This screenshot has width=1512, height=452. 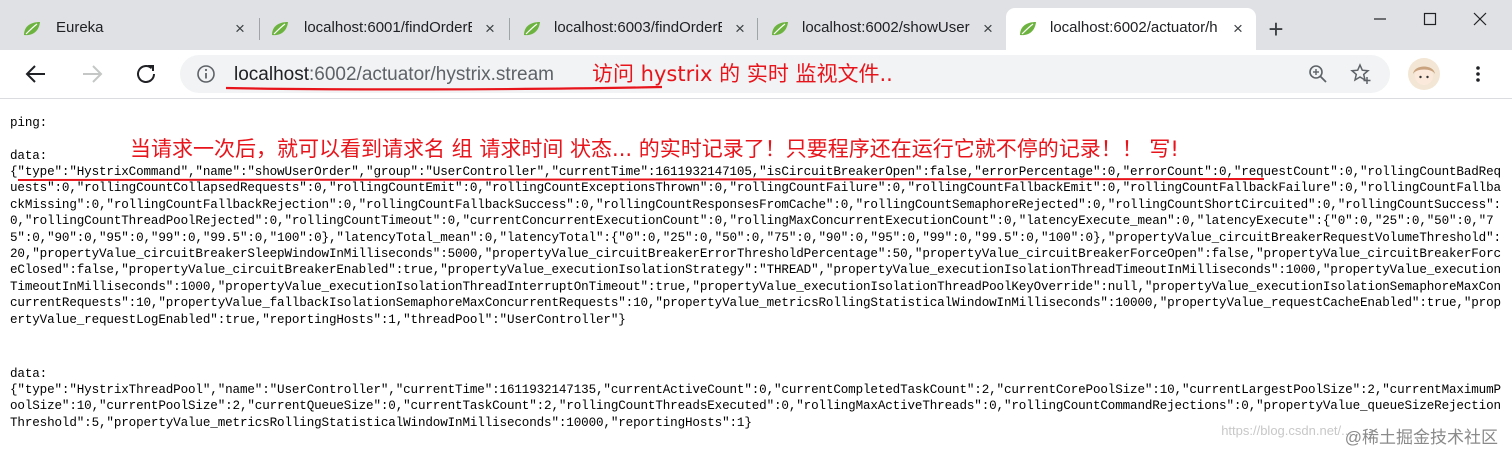 What do you see at coordinates (206, 74) in the screenshot?
I see `info-icon` at bounding box center [206, 74].